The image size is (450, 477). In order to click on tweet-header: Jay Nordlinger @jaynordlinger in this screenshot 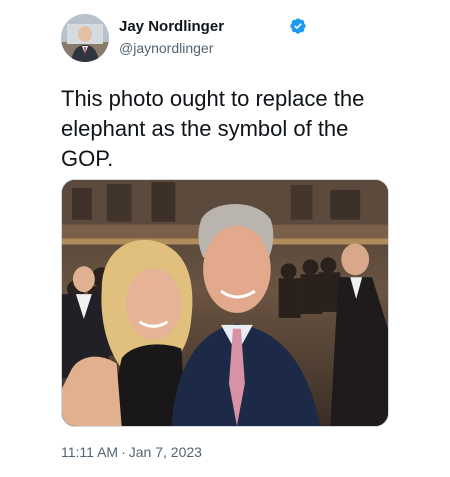, I will do `click(231, 39)`.